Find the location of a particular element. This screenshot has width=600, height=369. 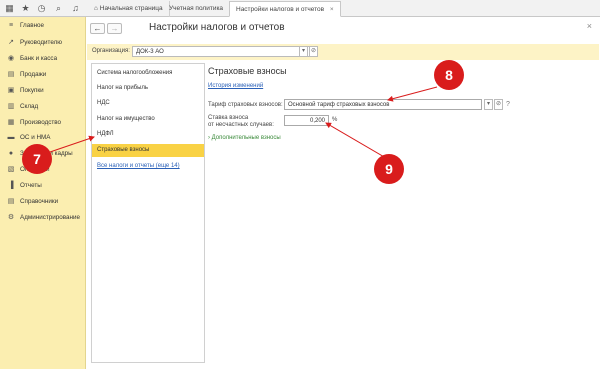

sidebar-item-assets: ▬ ОС и НМА is located at coordinates (43, 137).